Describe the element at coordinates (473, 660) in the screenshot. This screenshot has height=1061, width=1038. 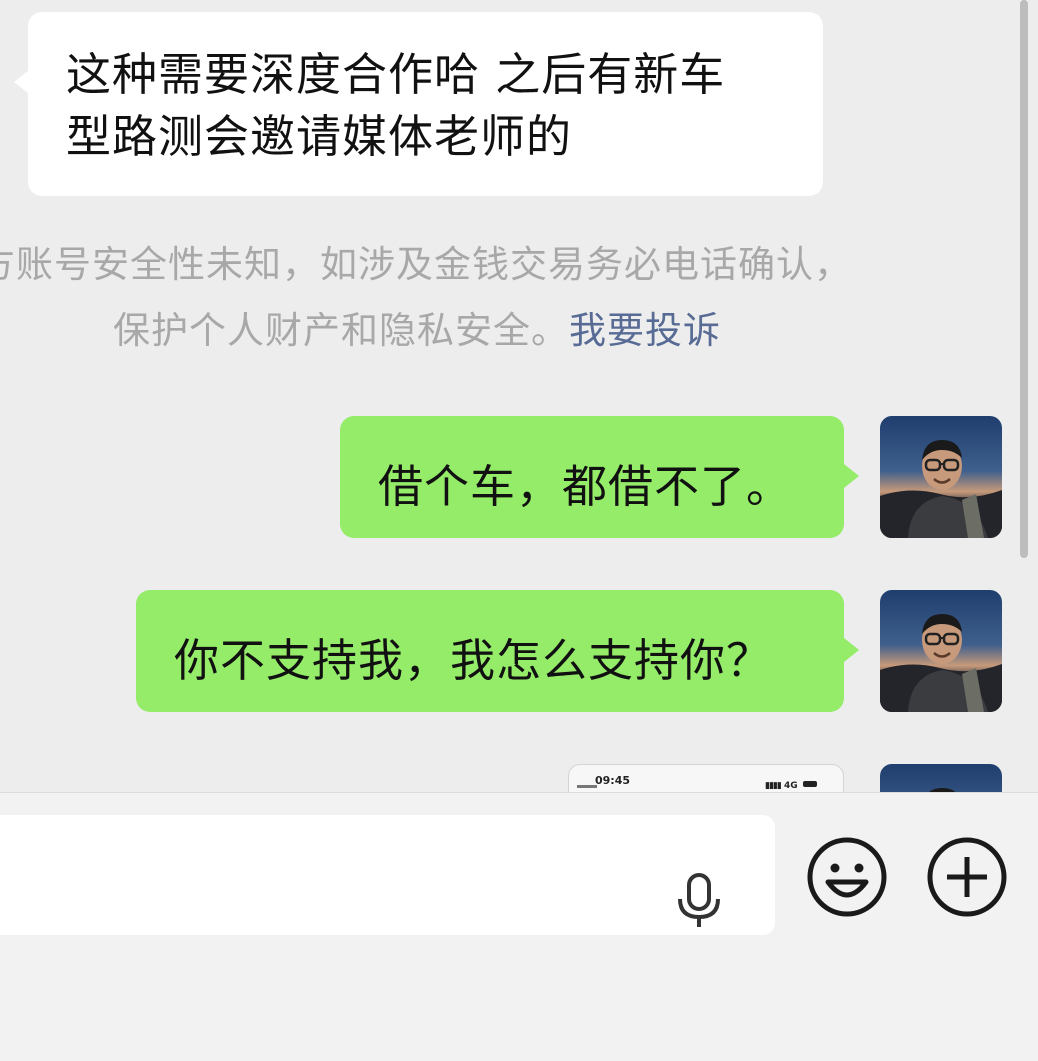
I see `outgoing-message-text: 你不支持我，我怎么支持你？` at that location.